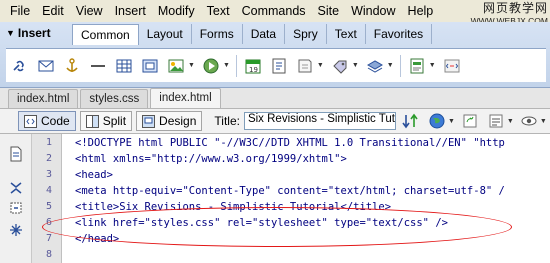 The image size is (550, 263). Describe the element at coordinates (320, 65) in the screenshot. I see `comment-dropdown-arrow-icon: ▼` at that location.